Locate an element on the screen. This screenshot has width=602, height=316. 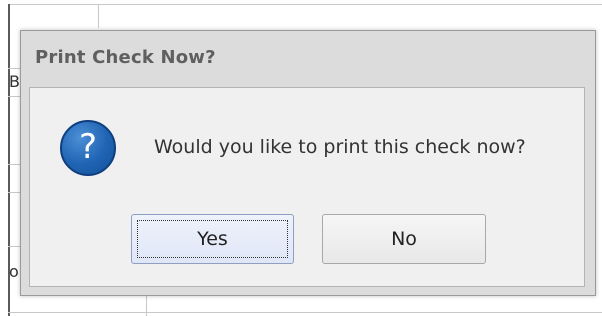
no-button-label: No is located at coordinates (404, 239).